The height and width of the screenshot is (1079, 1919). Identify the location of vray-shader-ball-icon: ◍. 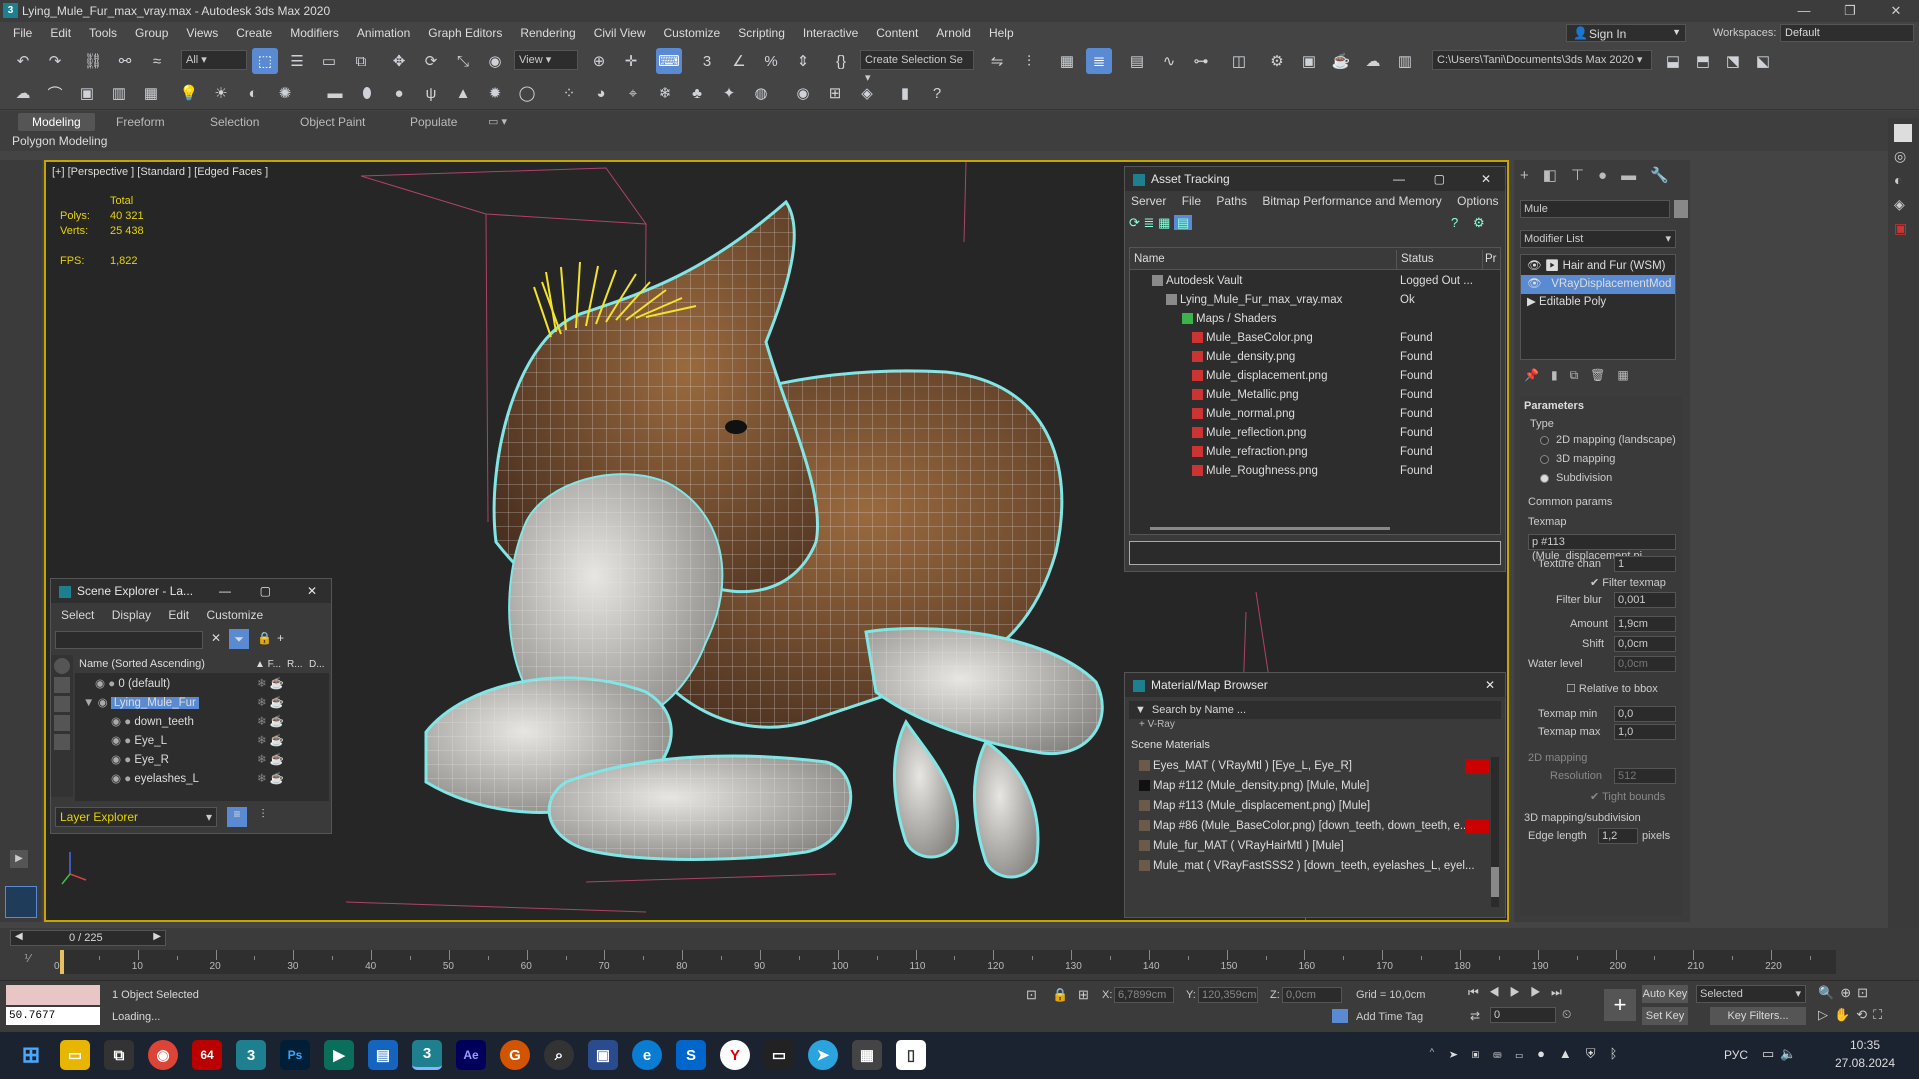
(761, 93).